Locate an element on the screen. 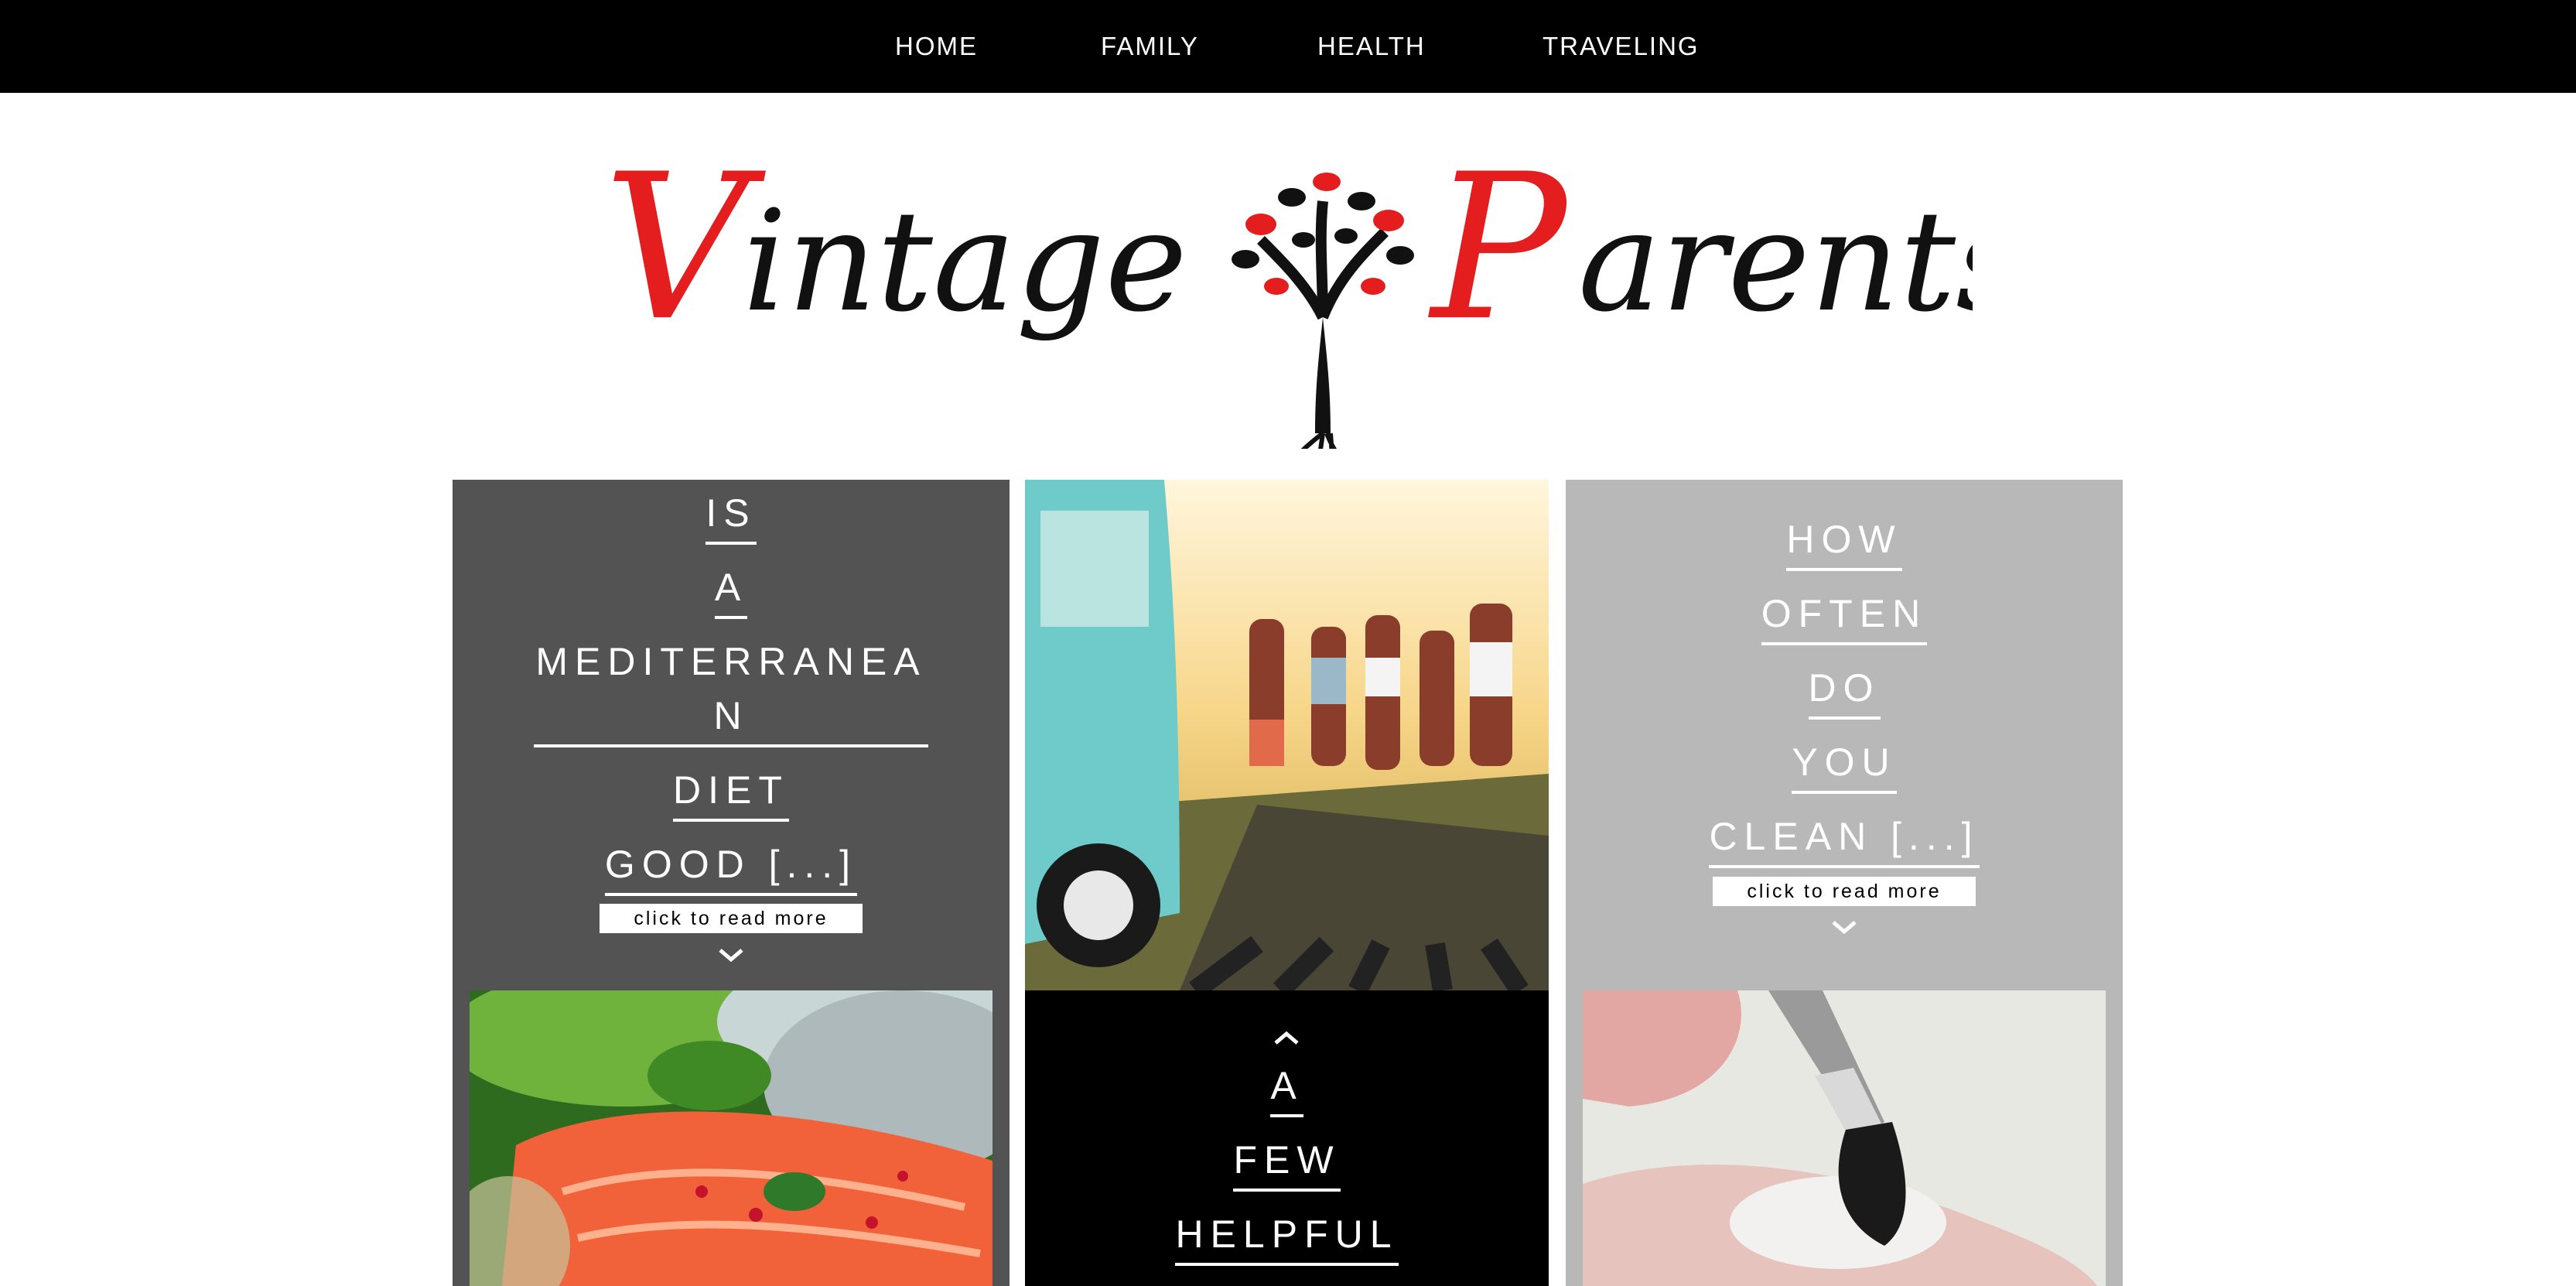 This screenshot has height=1286, width=2576. title-word: MEDITERRANEAN is located at coordinates (731, 690).